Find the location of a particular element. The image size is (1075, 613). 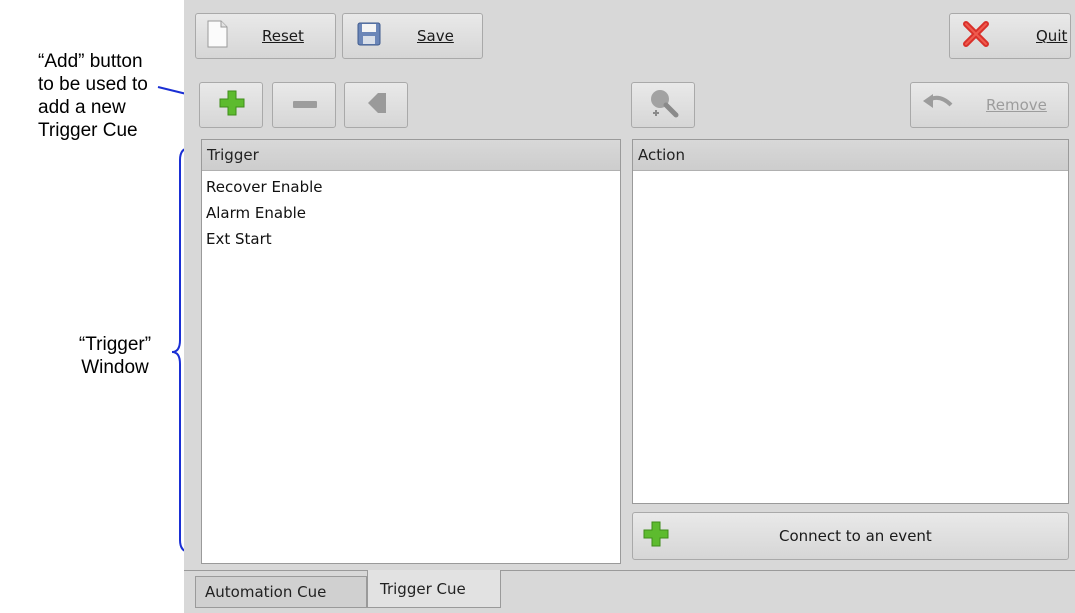

remove-trigger-button is located at coordinates (304, 105).